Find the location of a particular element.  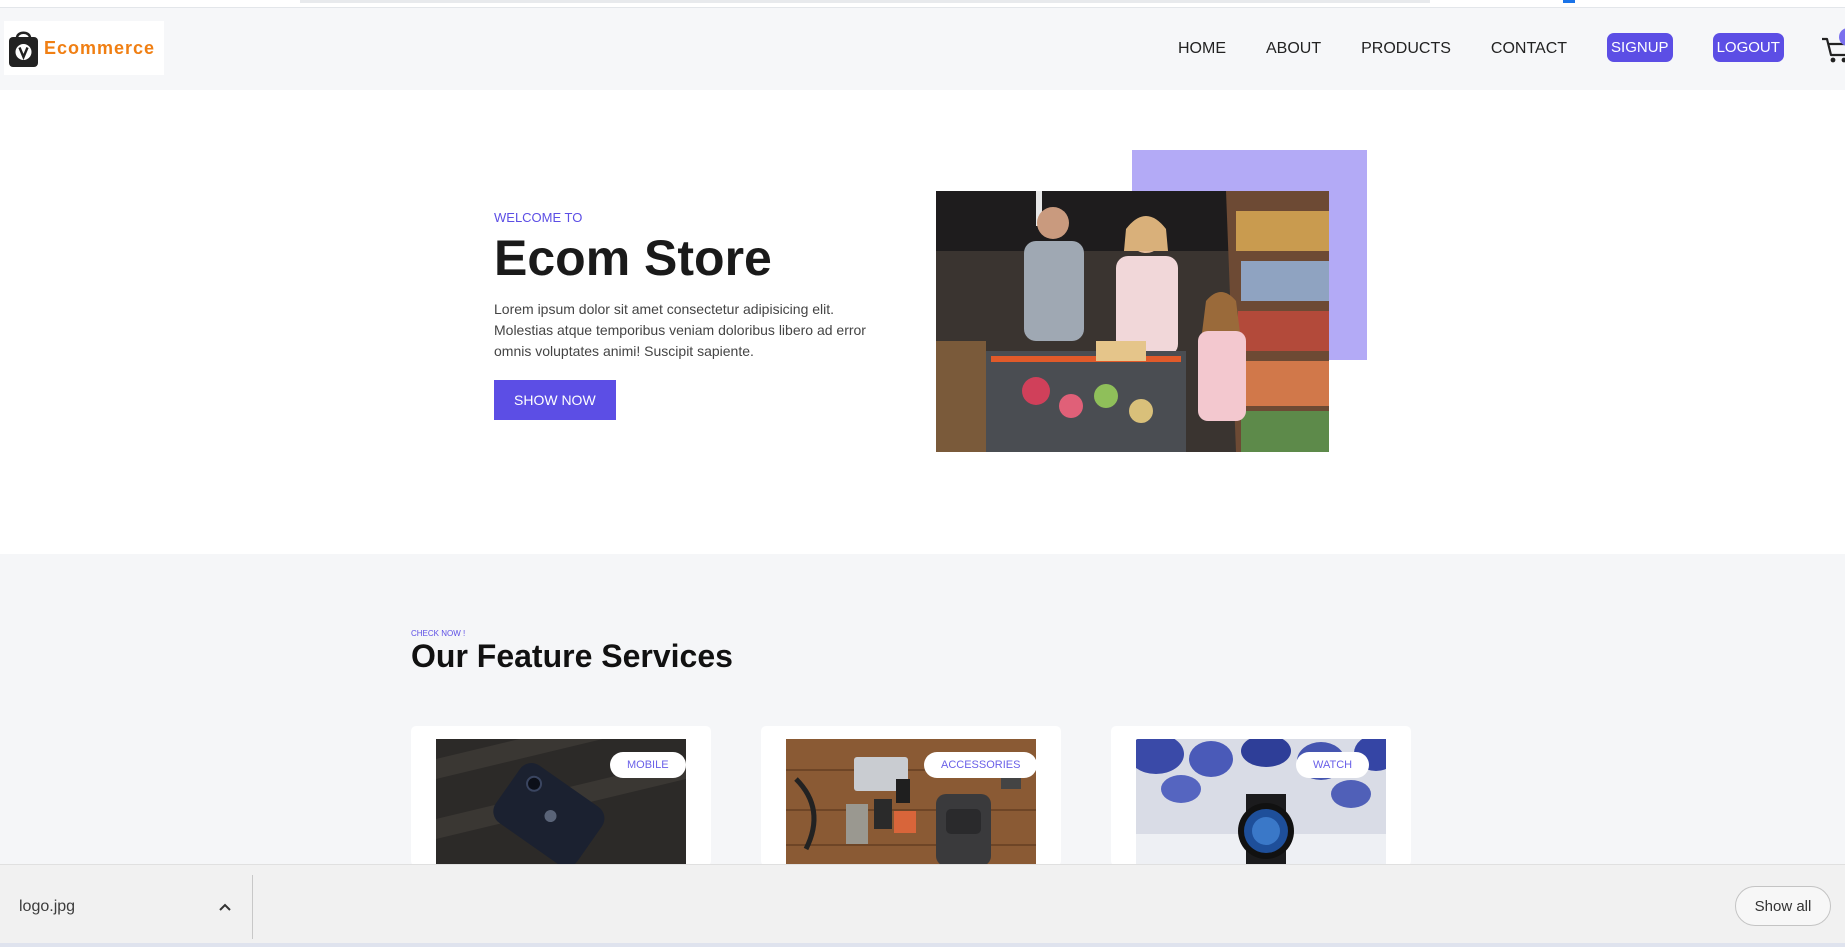

features-kicker: CHECK NOW ! is located at coordinates (438, 633).